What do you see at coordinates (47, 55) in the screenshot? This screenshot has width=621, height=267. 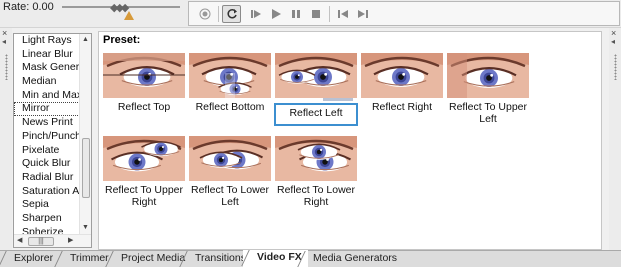 I see `list-item: Linear Blur` at bounding box center [47, 55].